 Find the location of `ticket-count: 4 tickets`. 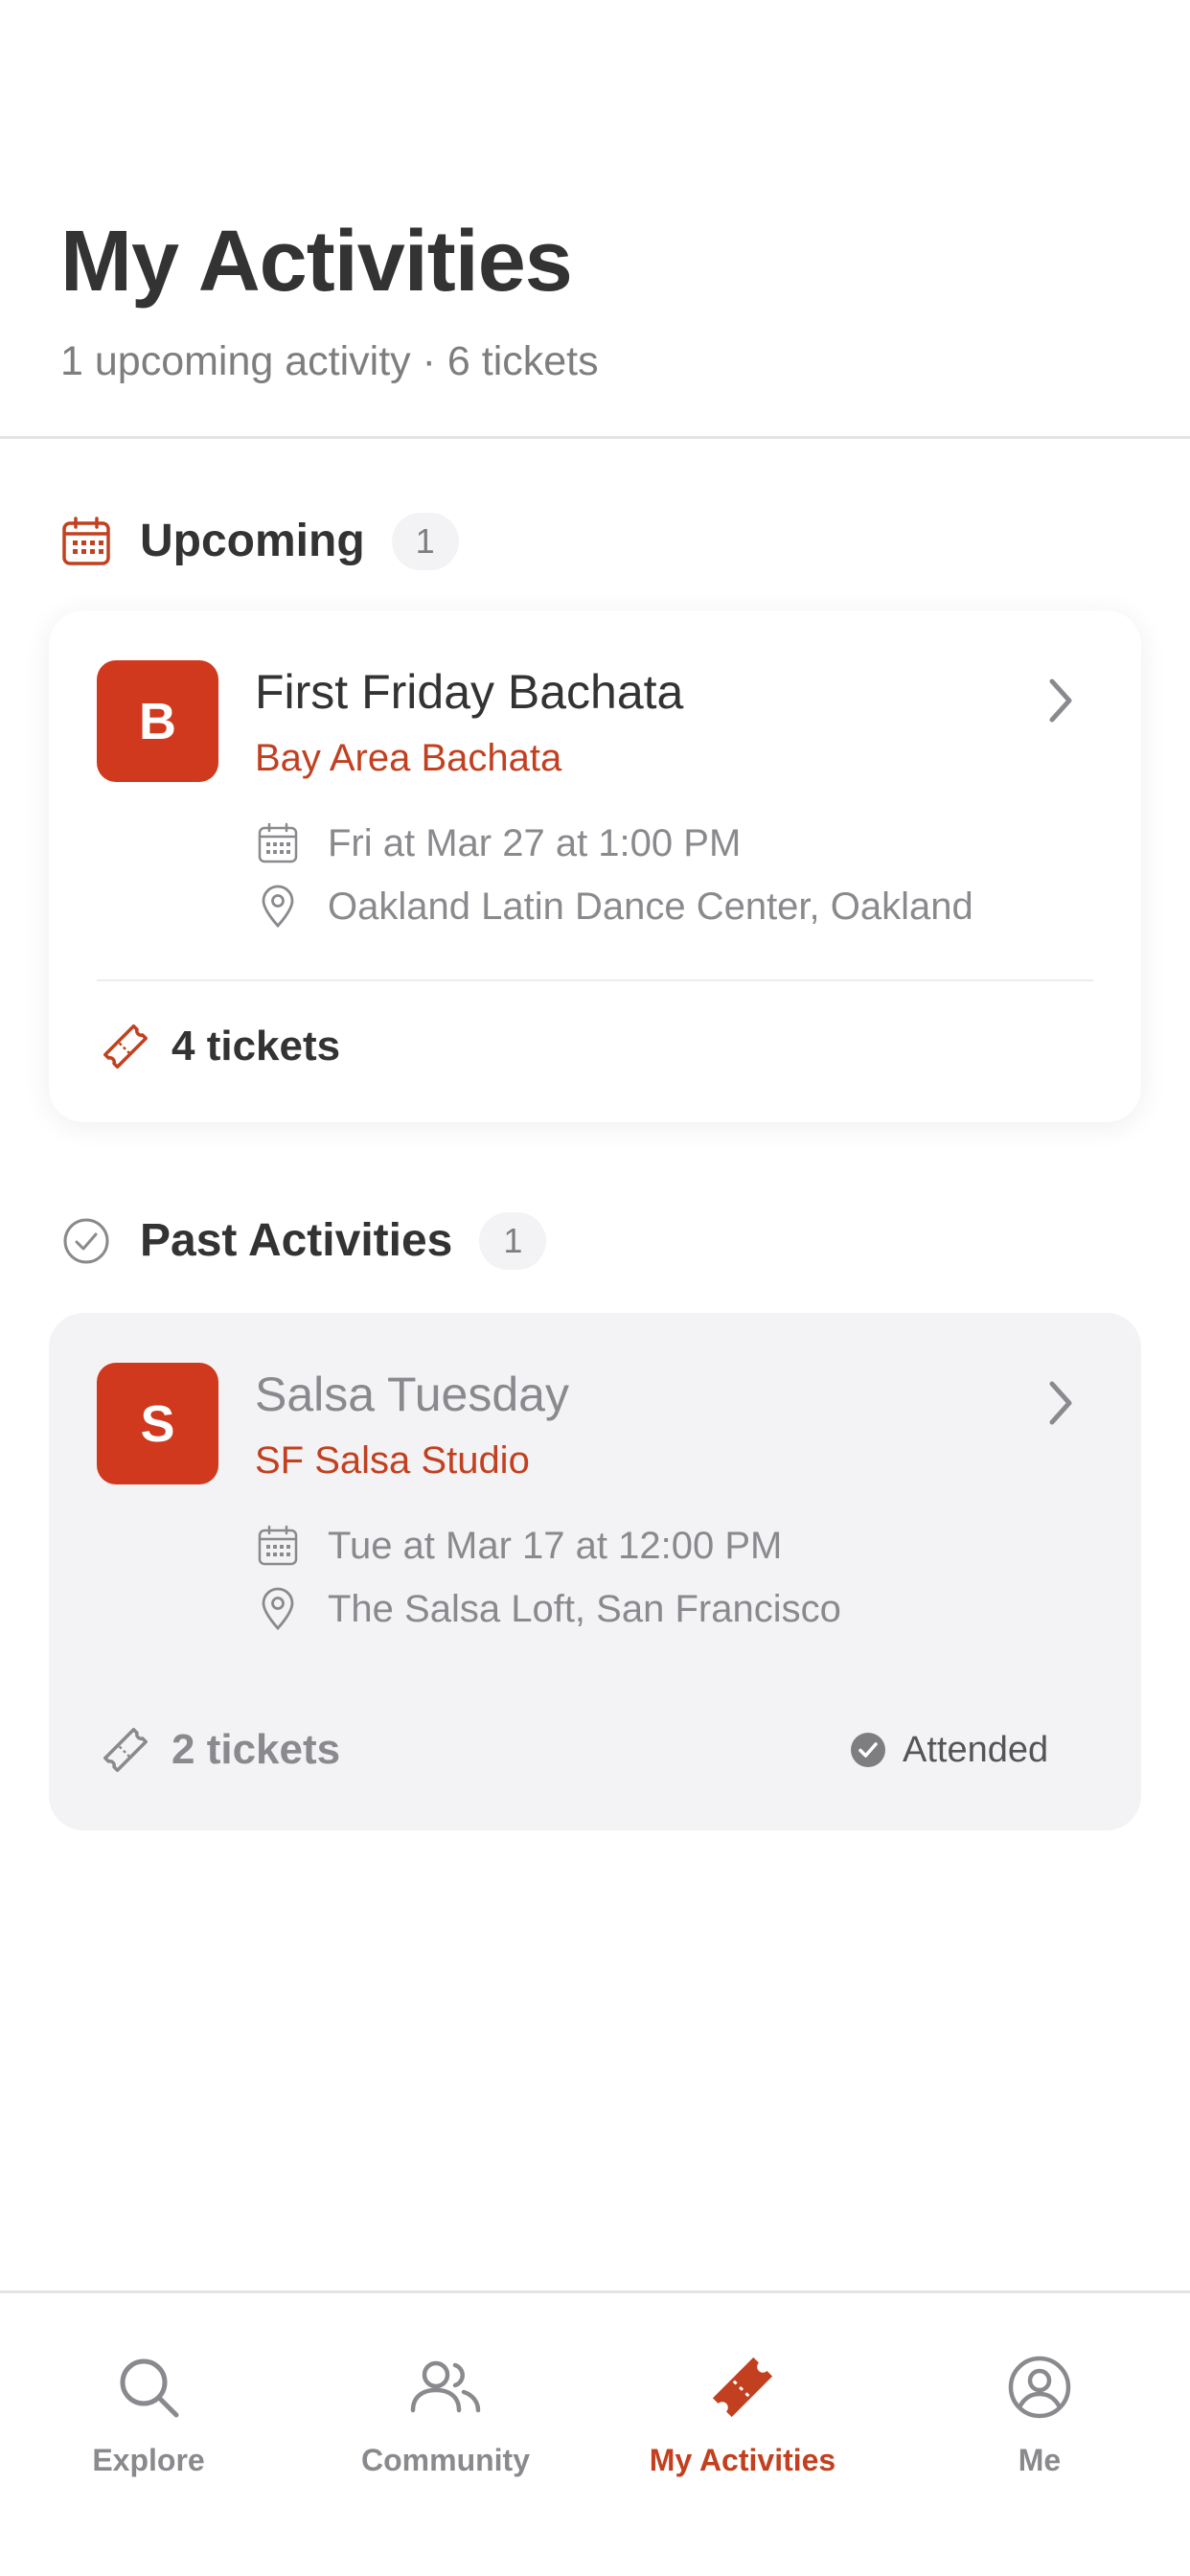

ticket-count: 4 tickets is located at coordinates (218, 1046).